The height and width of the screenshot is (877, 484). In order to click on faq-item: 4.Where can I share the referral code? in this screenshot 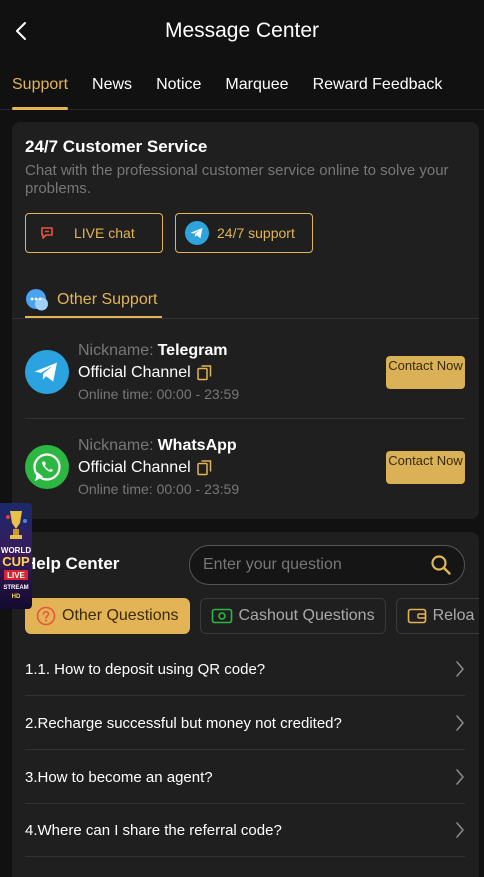, I will do `click(245, 830)`.